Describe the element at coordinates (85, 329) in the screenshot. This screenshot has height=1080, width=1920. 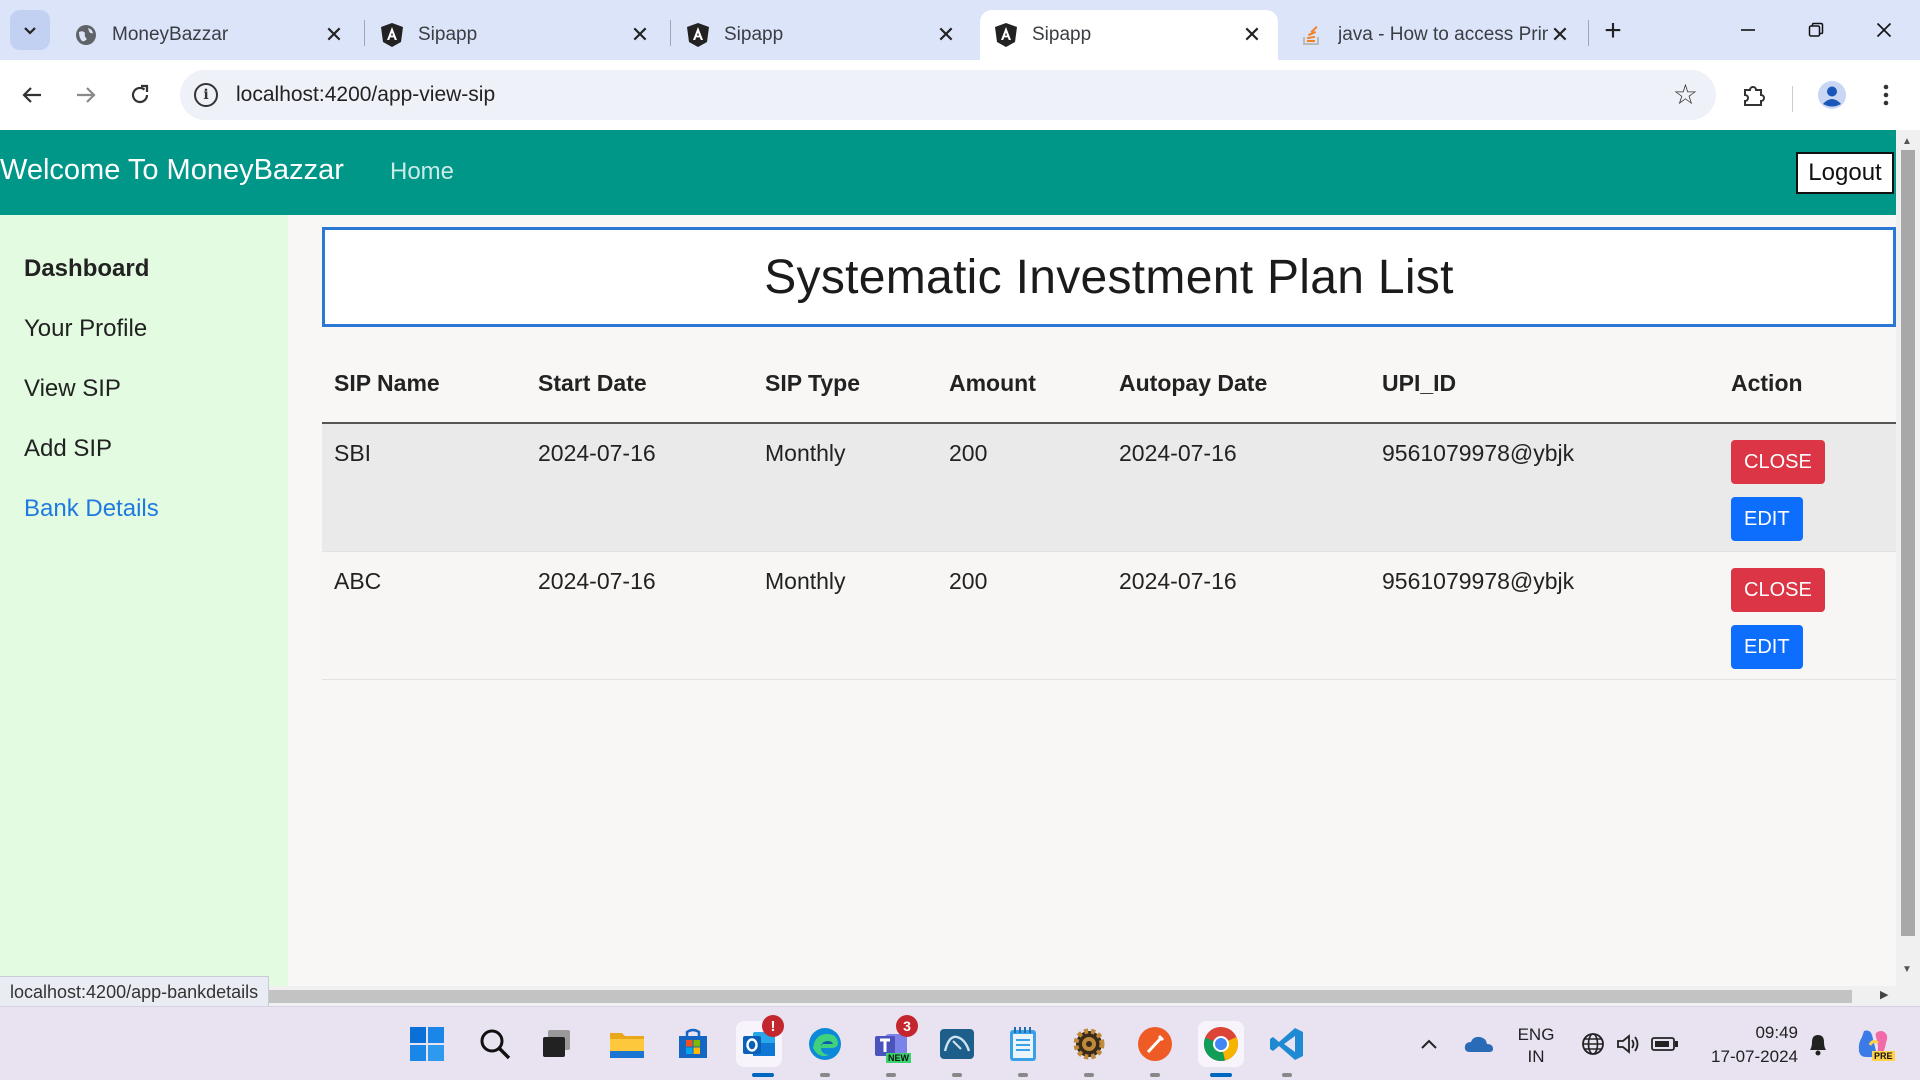
I see `sidebar-item-your-profile: Your Profile` at that location.